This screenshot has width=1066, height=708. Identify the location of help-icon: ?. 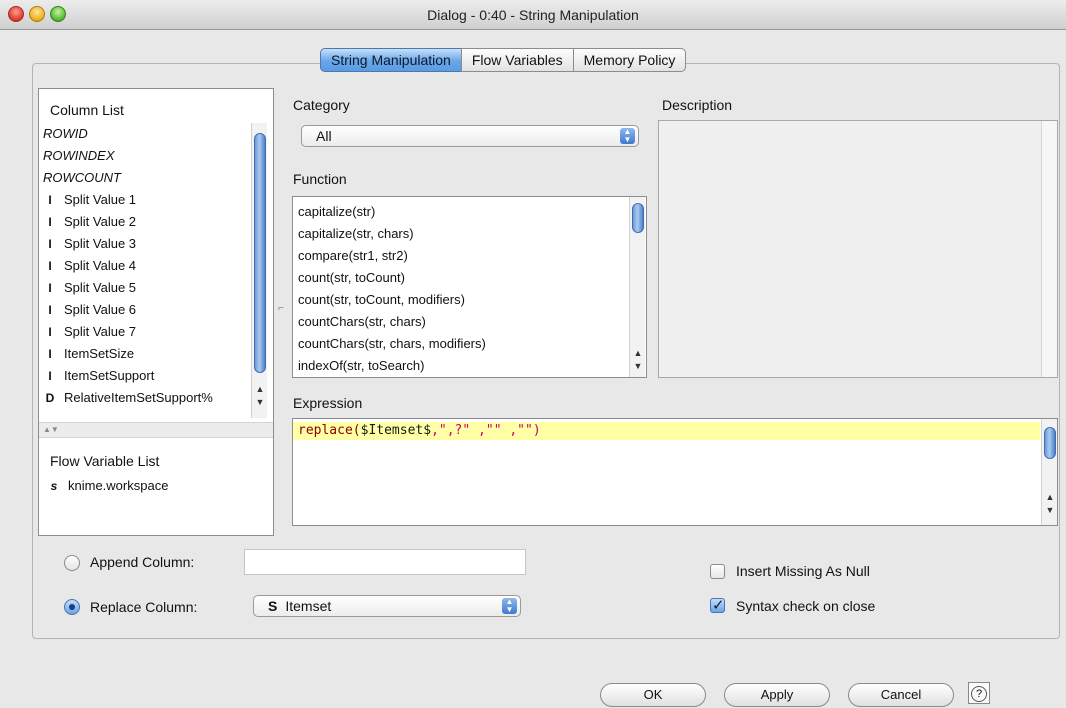
(979, 694).